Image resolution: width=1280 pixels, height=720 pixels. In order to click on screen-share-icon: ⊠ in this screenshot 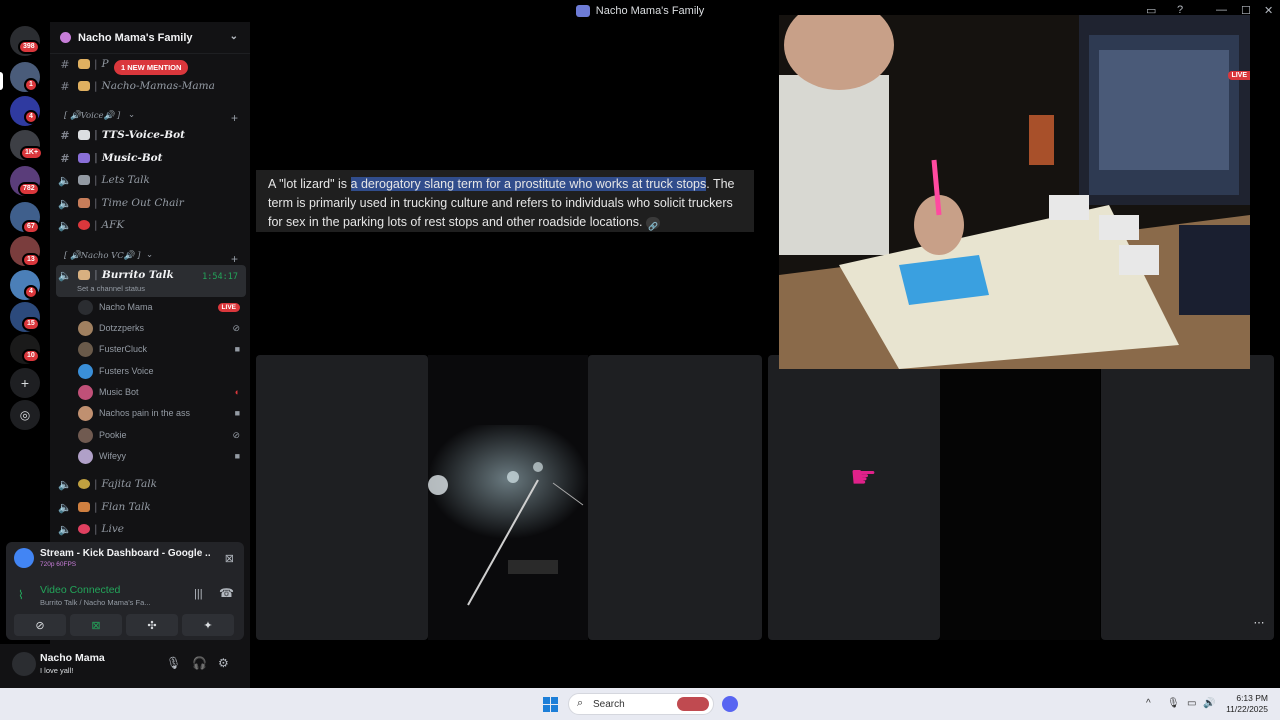, I will do `click(96, 625)`.